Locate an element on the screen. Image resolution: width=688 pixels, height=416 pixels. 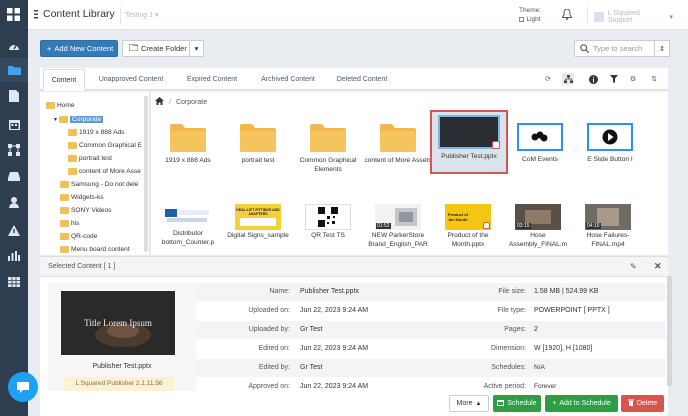
content-tile: E Slide Button I is located at coordinates (610, 142).